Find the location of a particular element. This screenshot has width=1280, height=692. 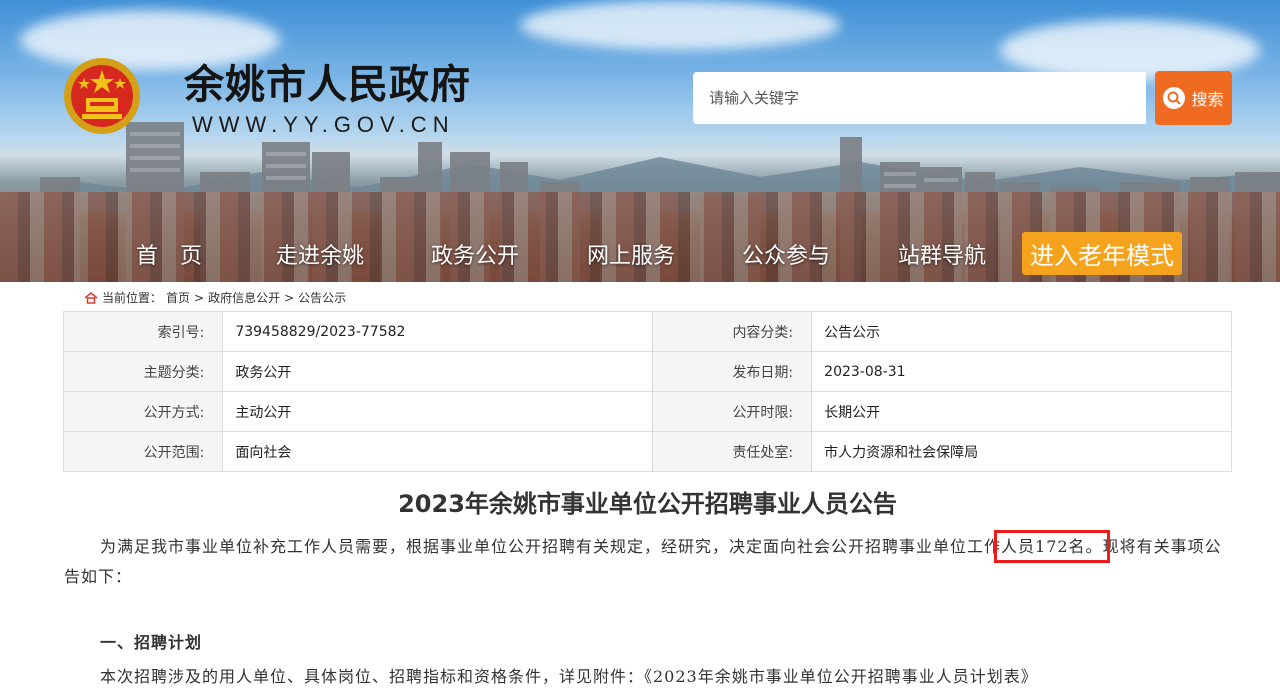

index-number-value: 739458829/2023-77582 is located at coordinates (437, 331).